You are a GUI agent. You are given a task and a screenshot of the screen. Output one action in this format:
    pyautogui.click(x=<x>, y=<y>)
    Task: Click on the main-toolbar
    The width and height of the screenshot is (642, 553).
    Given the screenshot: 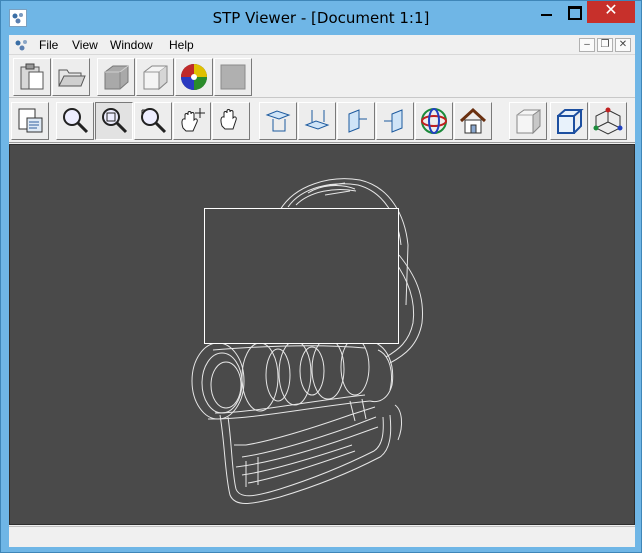 What is the action you would take?
    pyautogui.click(x=322, y=77)
    